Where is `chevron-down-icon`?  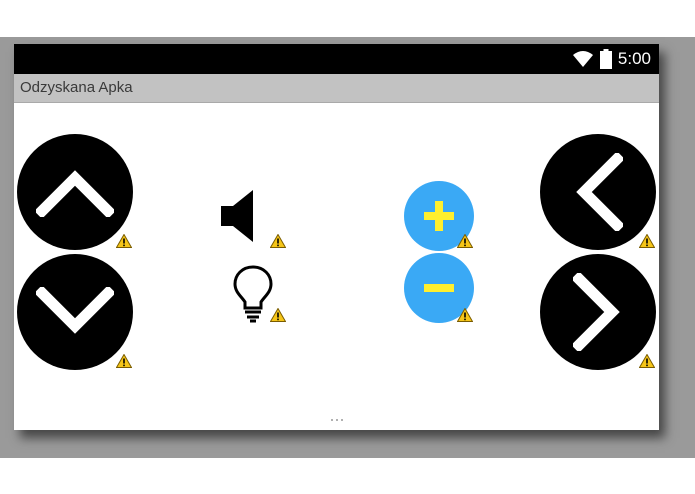 chevron-down-icon is located at coordinates (75, 310).